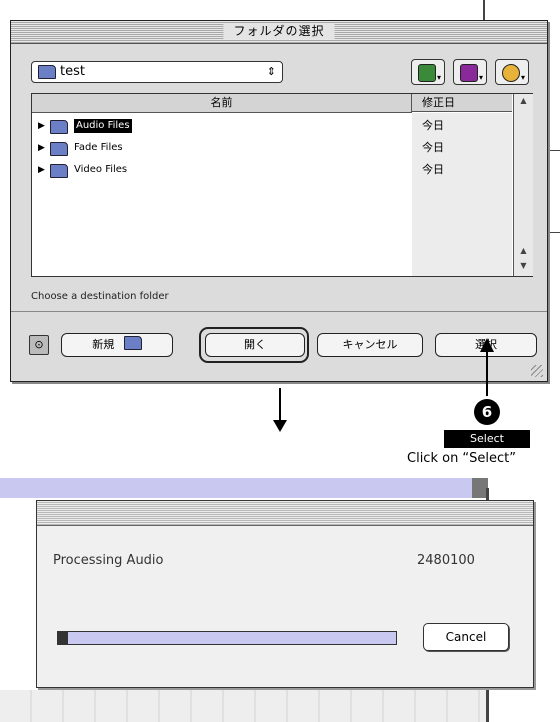 This screenshot has height=722, width=560. Describe the element at coordinates (243, 706) in the screenshot. I see `background-window-stripe` at that location.